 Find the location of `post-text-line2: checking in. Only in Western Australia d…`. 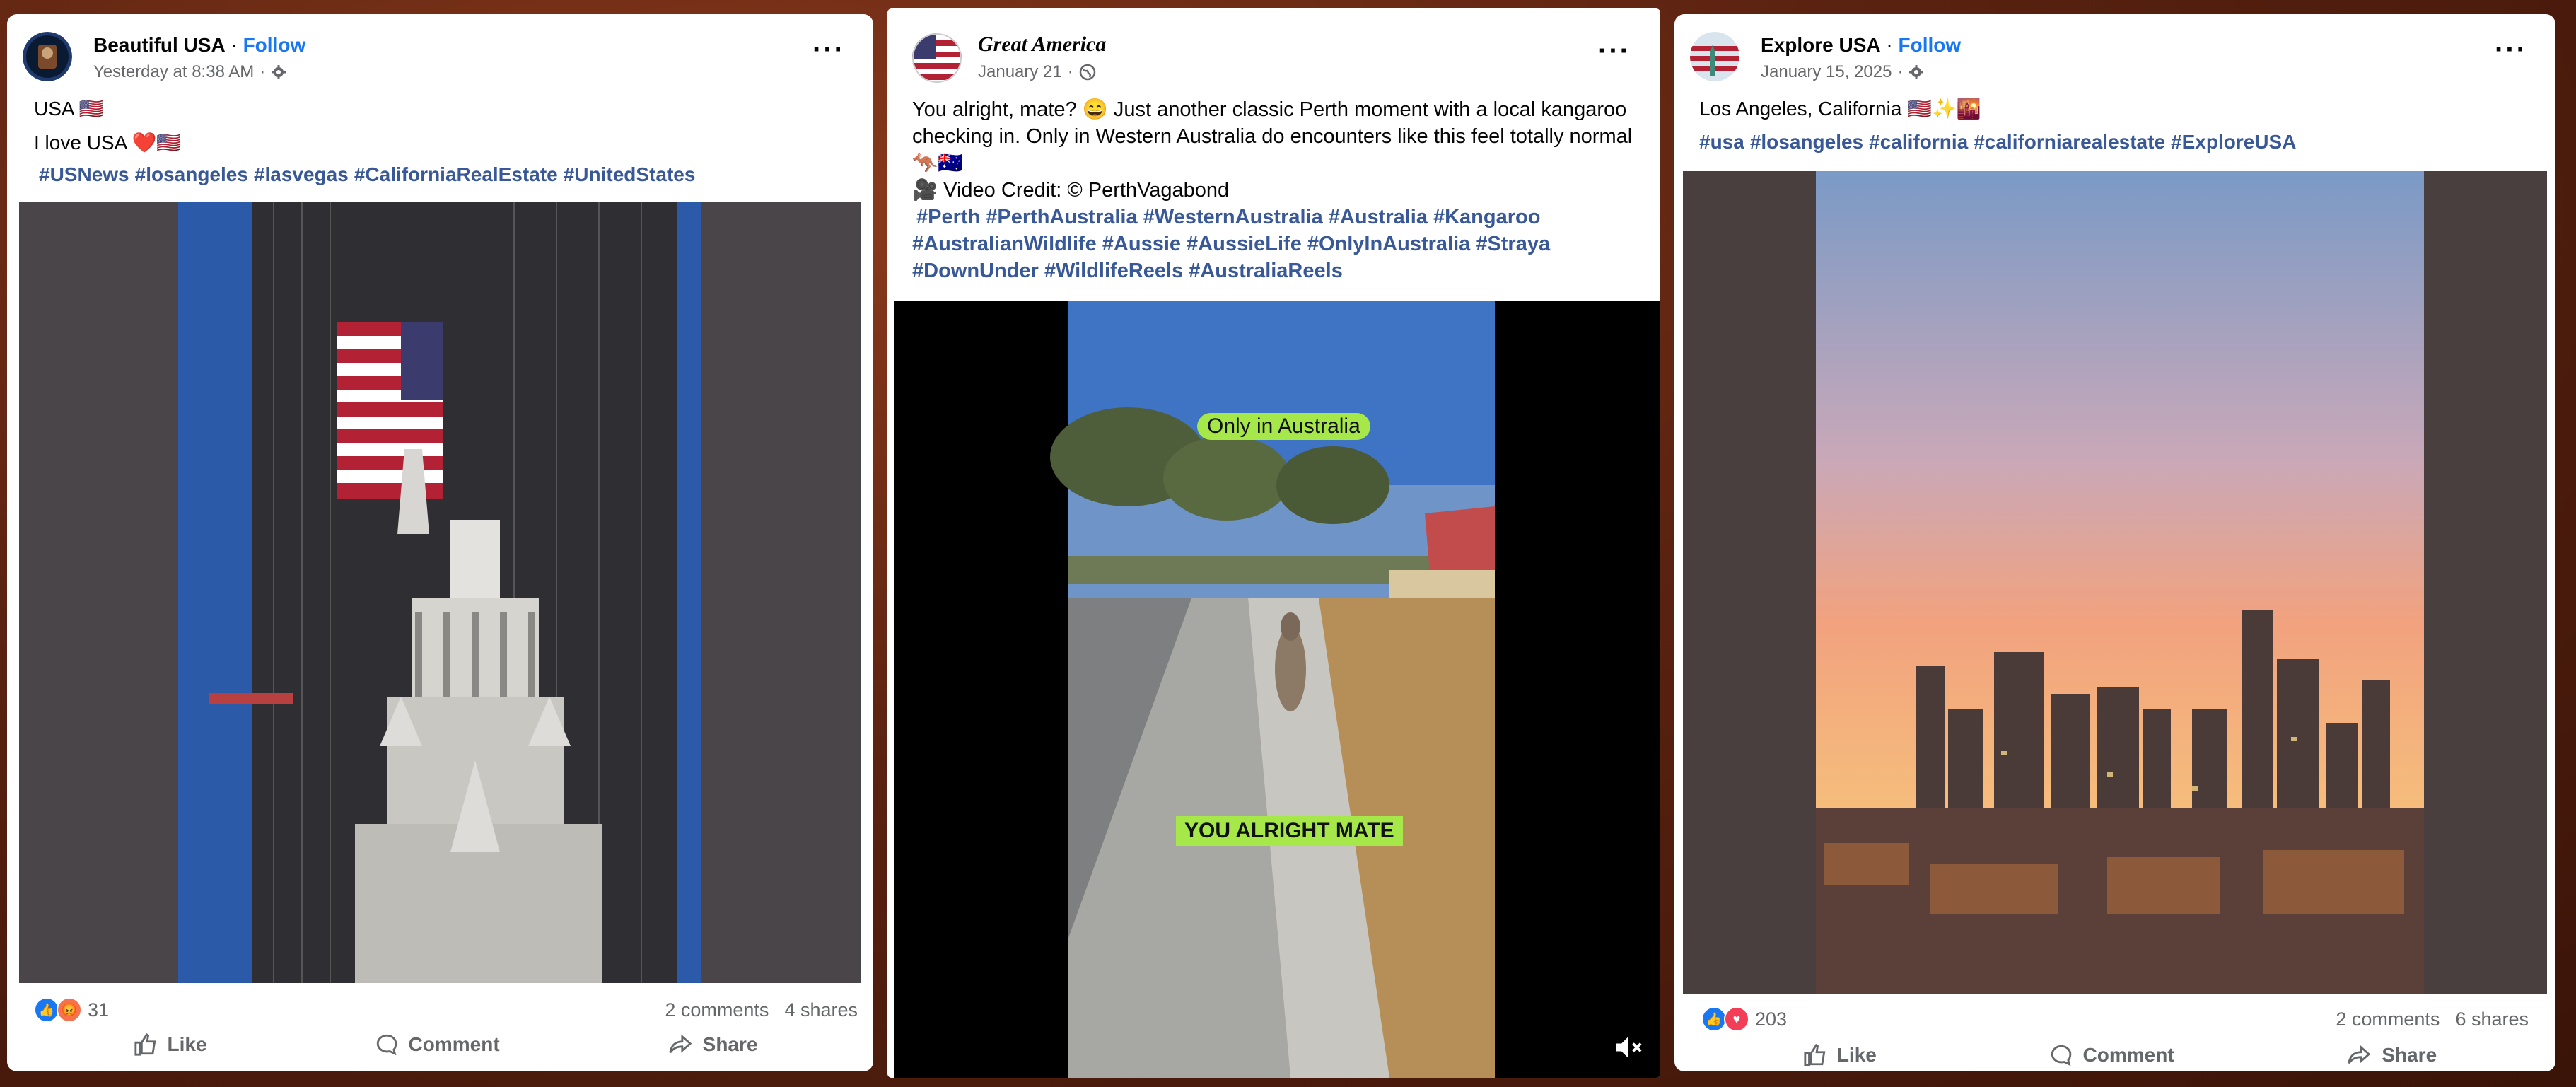

post-text-line2: checking in. Only in Western Australia d… is located at coordinates (1272, 136).